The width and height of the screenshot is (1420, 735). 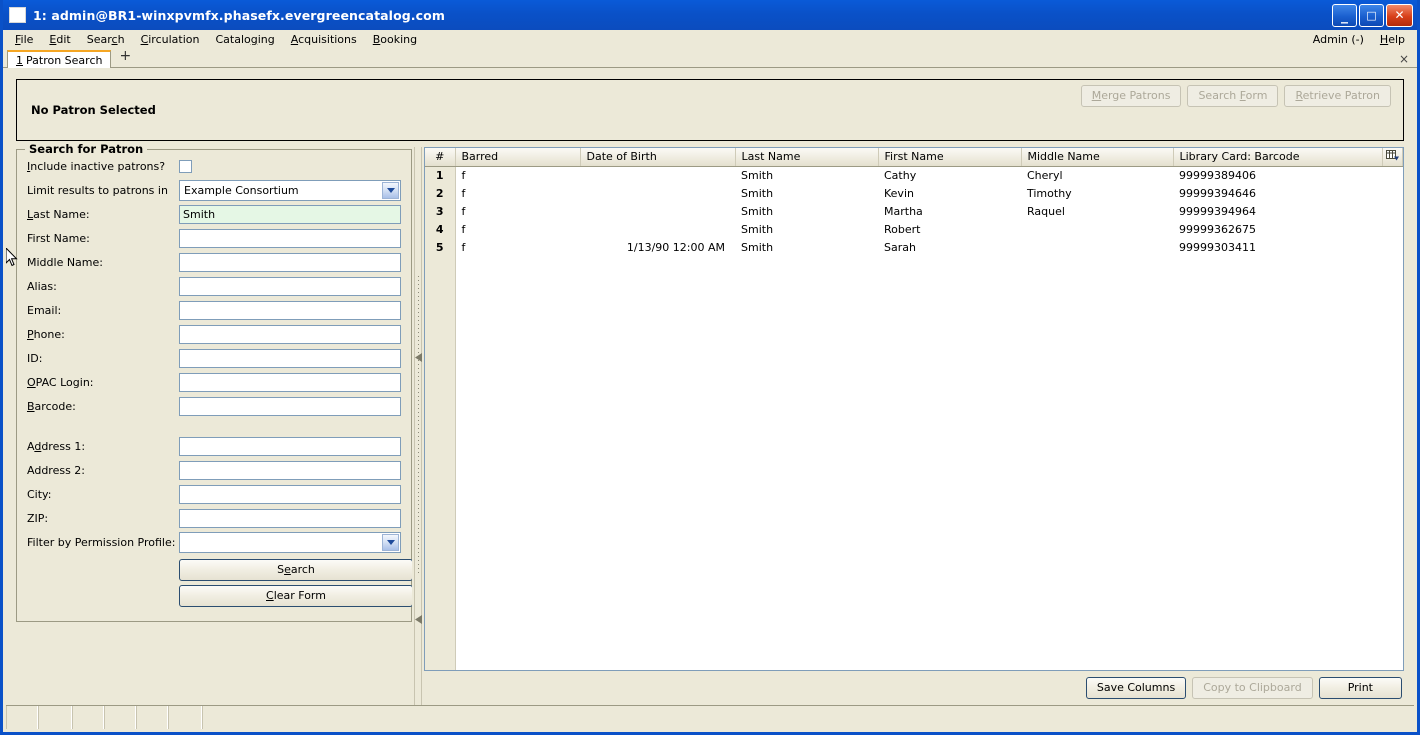 I want to click on splitter-expand-left-icon, so click(x=418, y=619).